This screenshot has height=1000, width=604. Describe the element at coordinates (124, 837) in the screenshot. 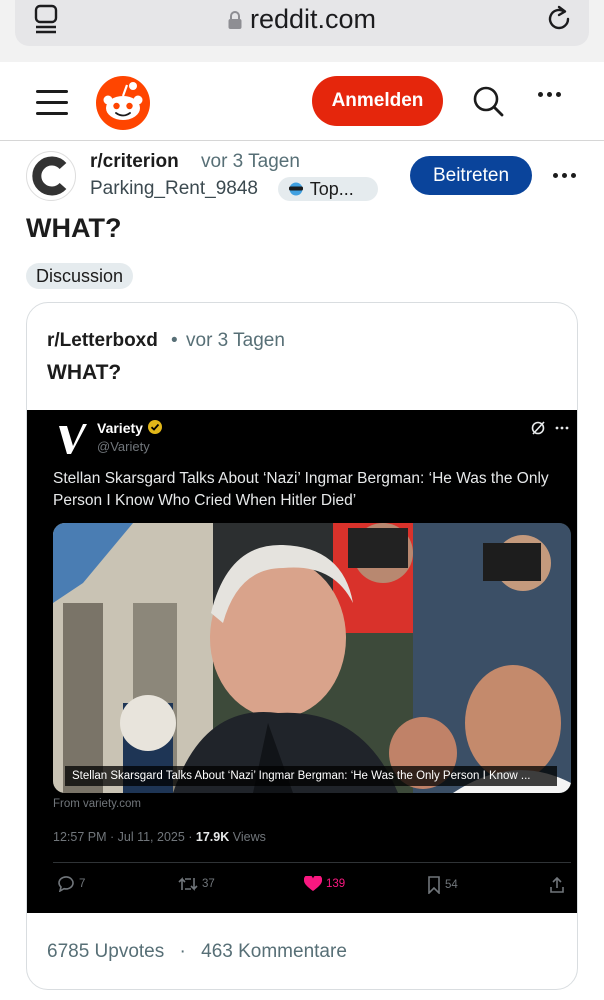

I see `tweet-time: 12:57 PM · Jul 11, 2025 ·` at that location.